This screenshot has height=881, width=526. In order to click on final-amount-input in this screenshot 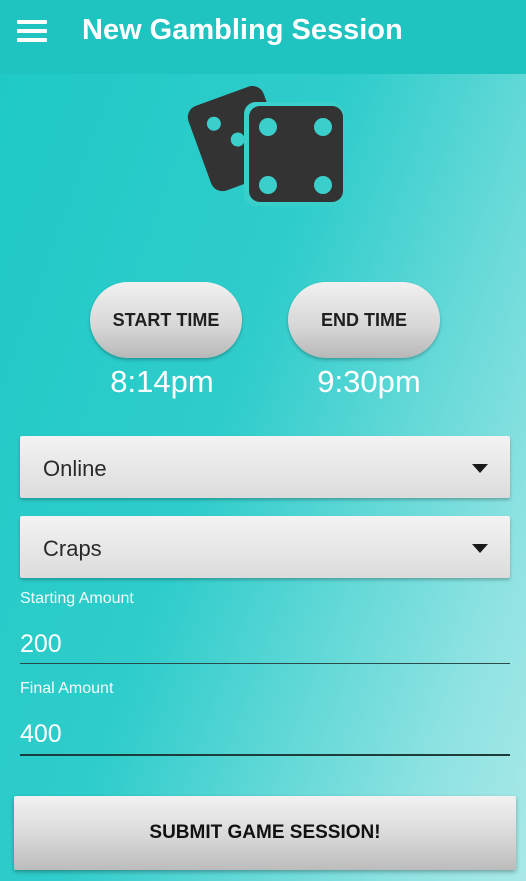, I will do `click(265, 734)`.